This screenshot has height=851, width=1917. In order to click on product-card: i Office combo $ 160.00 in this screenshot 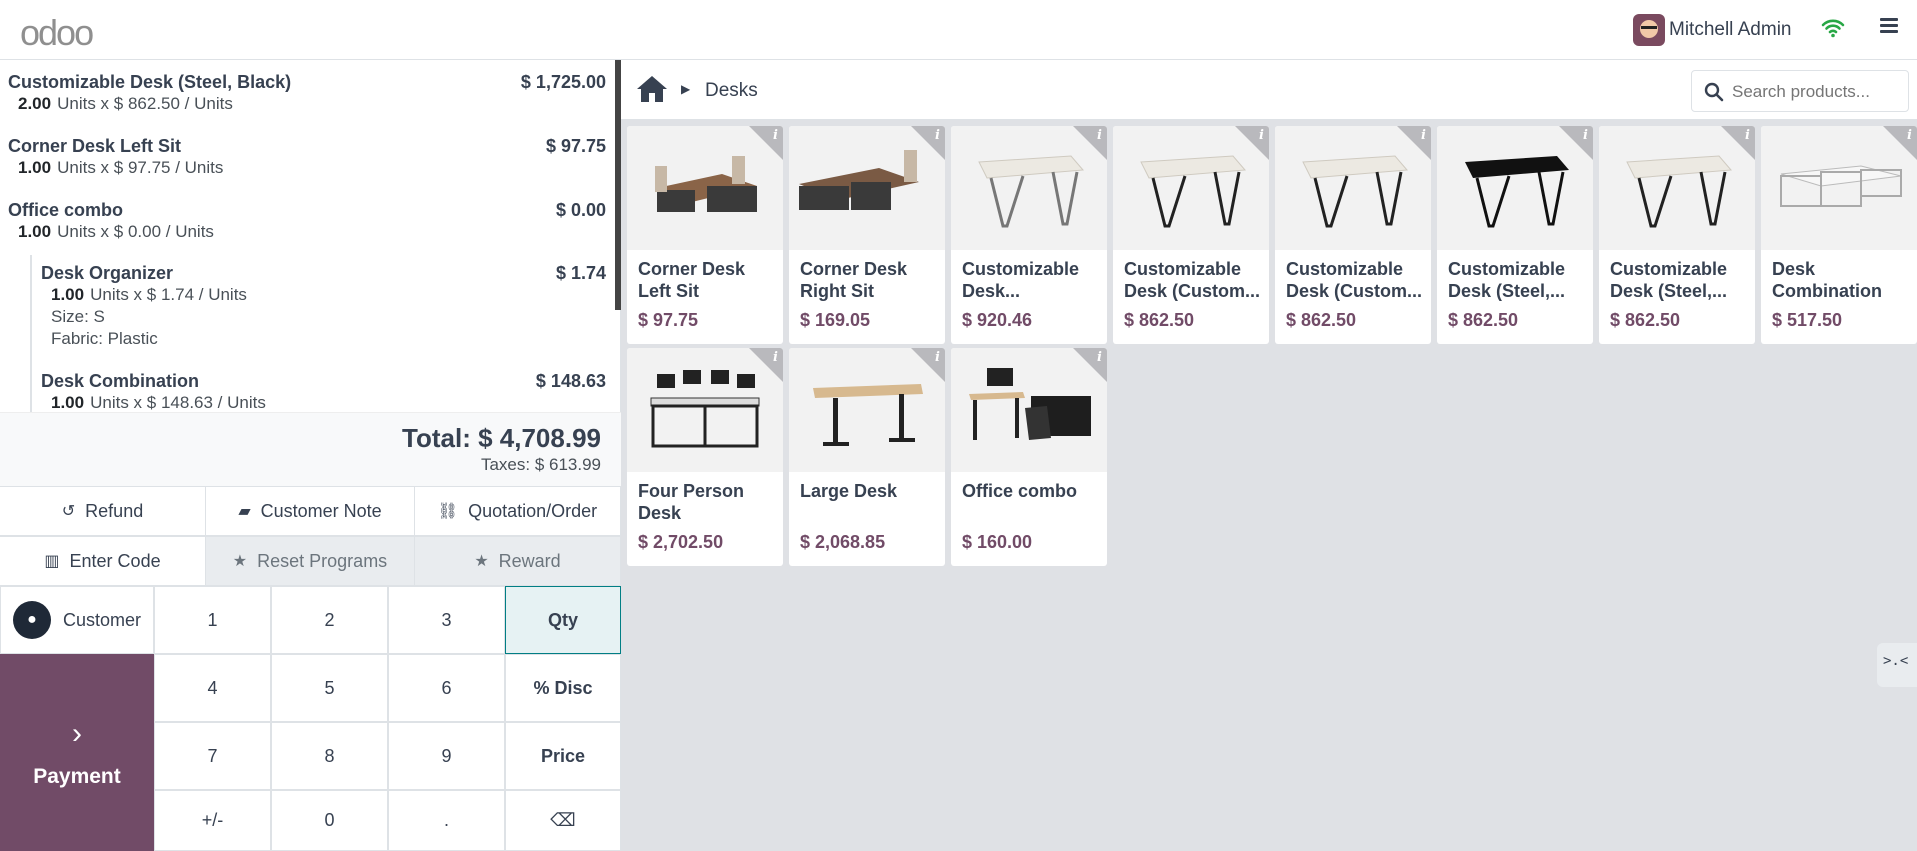, I will do `click(1029, 457)`.